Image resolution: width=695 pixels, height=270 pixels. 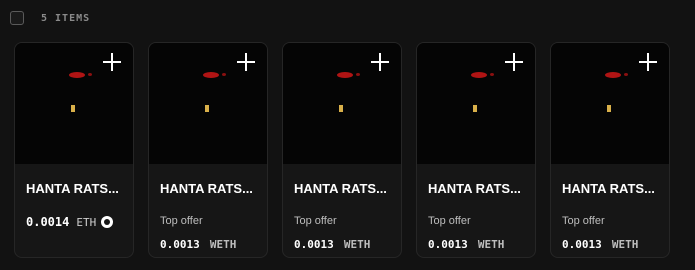 What do you see at coordinates (48, 222) in the screenshot?
I see `price-amount: 0.0014` at bounding box center [48, 222].